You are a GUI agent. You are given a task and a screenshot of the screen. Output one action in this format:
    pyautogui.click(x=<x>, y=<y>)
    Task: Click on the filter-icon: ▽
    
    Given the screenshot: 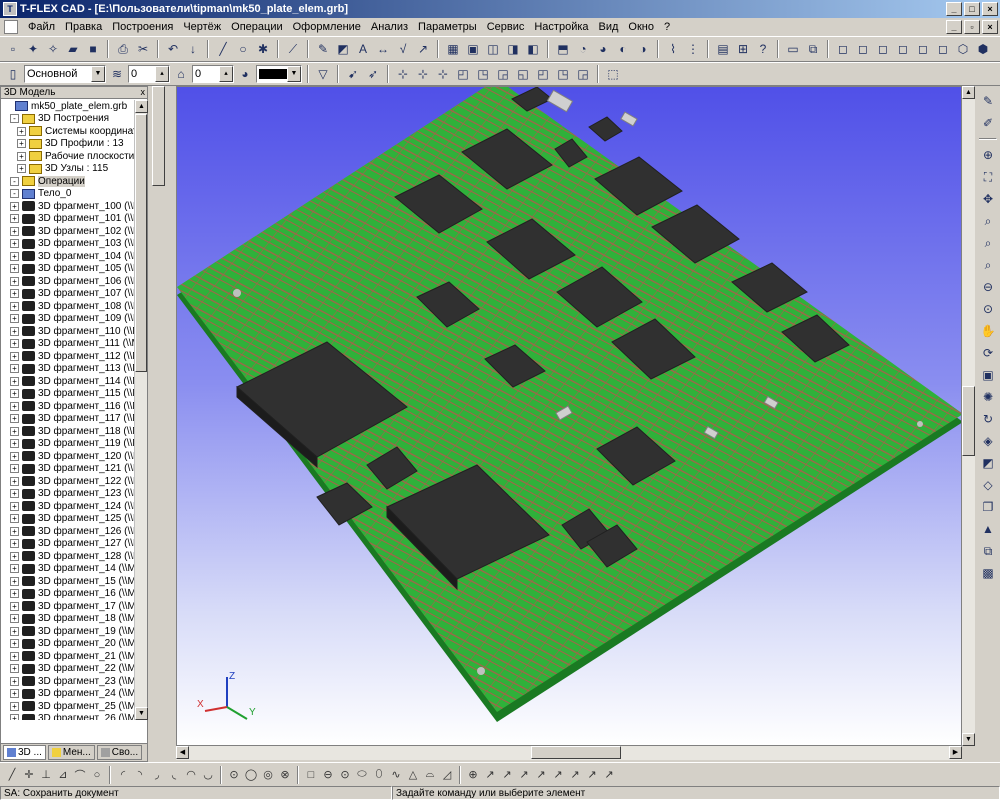 What is the action you would take?
    pyautogui.click(x=323, y=74)
    